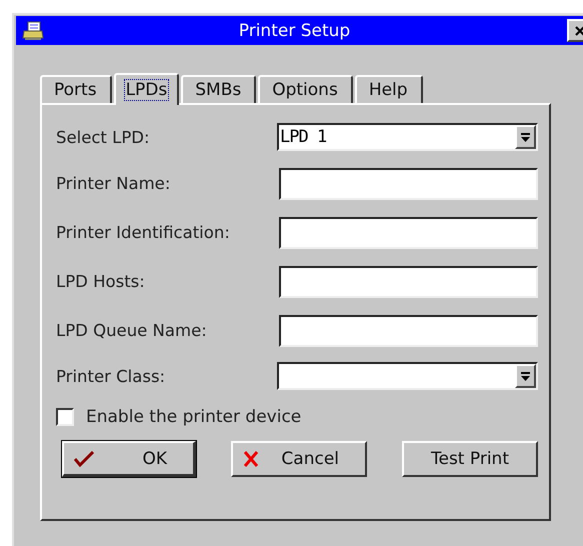 This screenshot has width=583, height=546. Describe the element at coordinates (251, 459) in the screenshot. I see `cross-icon` at that location.